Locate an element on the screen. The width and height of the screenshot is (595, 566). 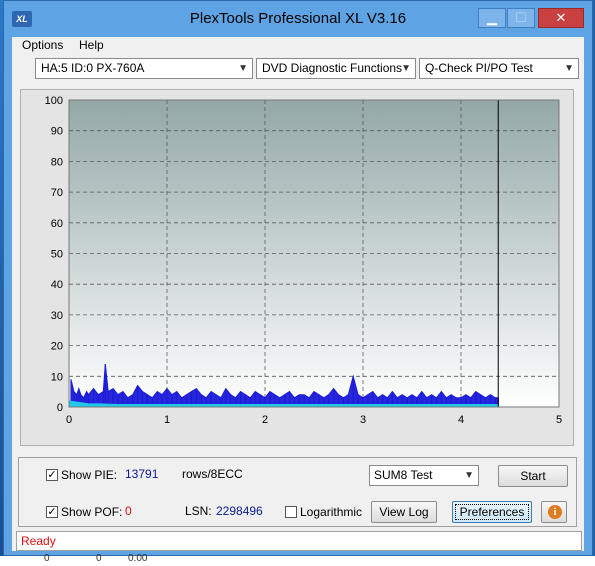
test-select: Q-Check PI/PO Test ▼ is located at coordinates (499, 68).